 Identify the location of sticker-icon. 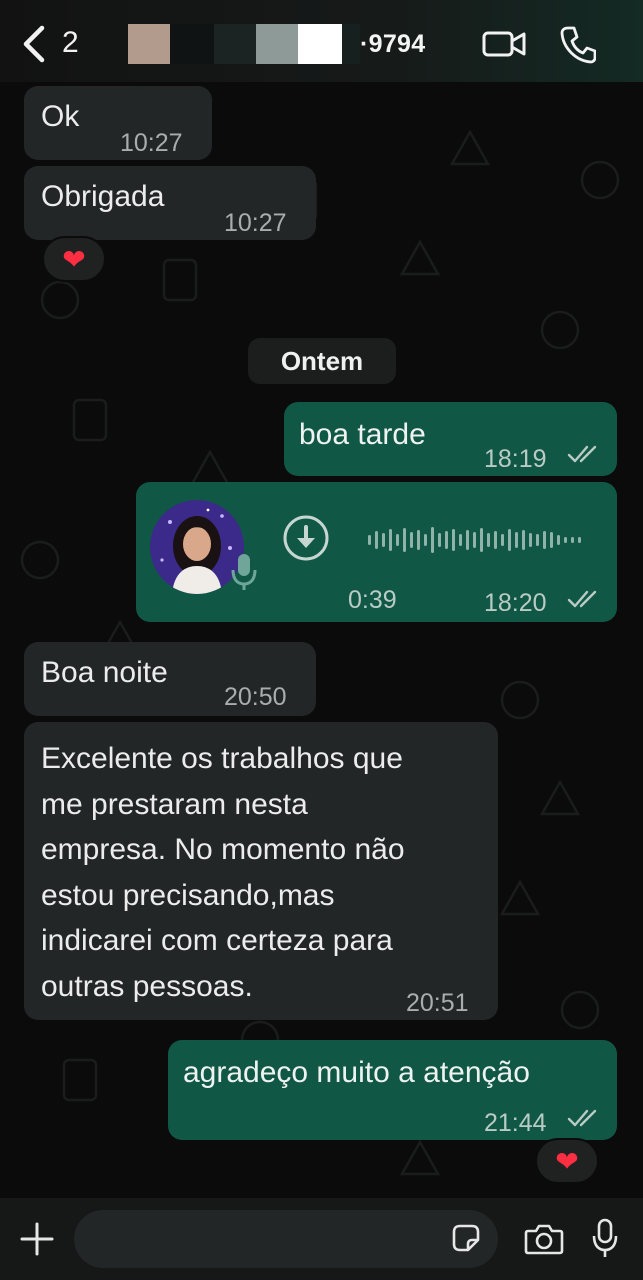
(466, 1238).